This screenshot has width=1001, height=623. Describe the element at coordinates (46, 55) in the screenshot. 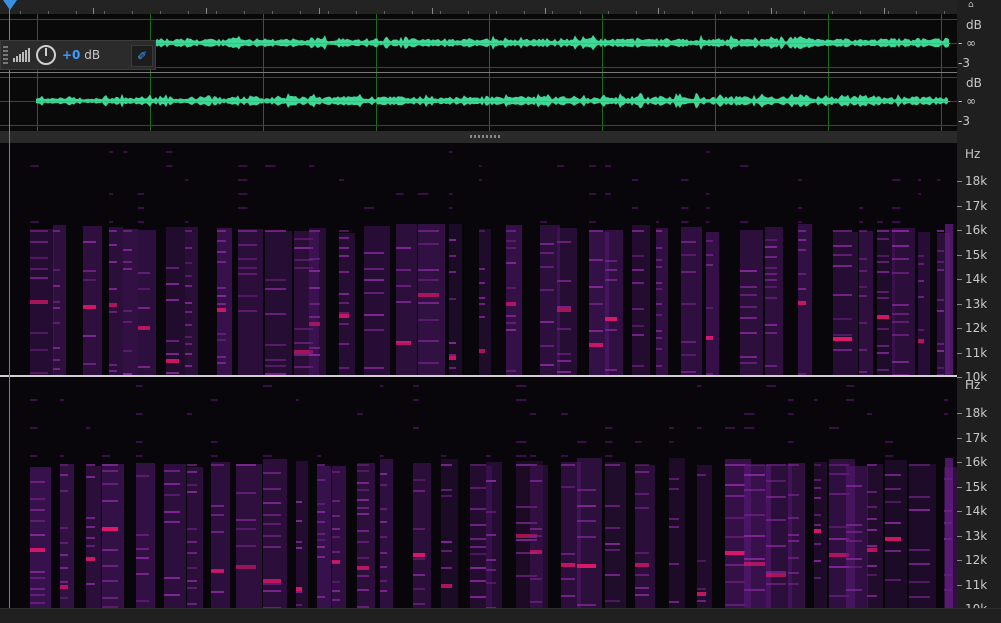

I see `volume-knob-icon` at that location.